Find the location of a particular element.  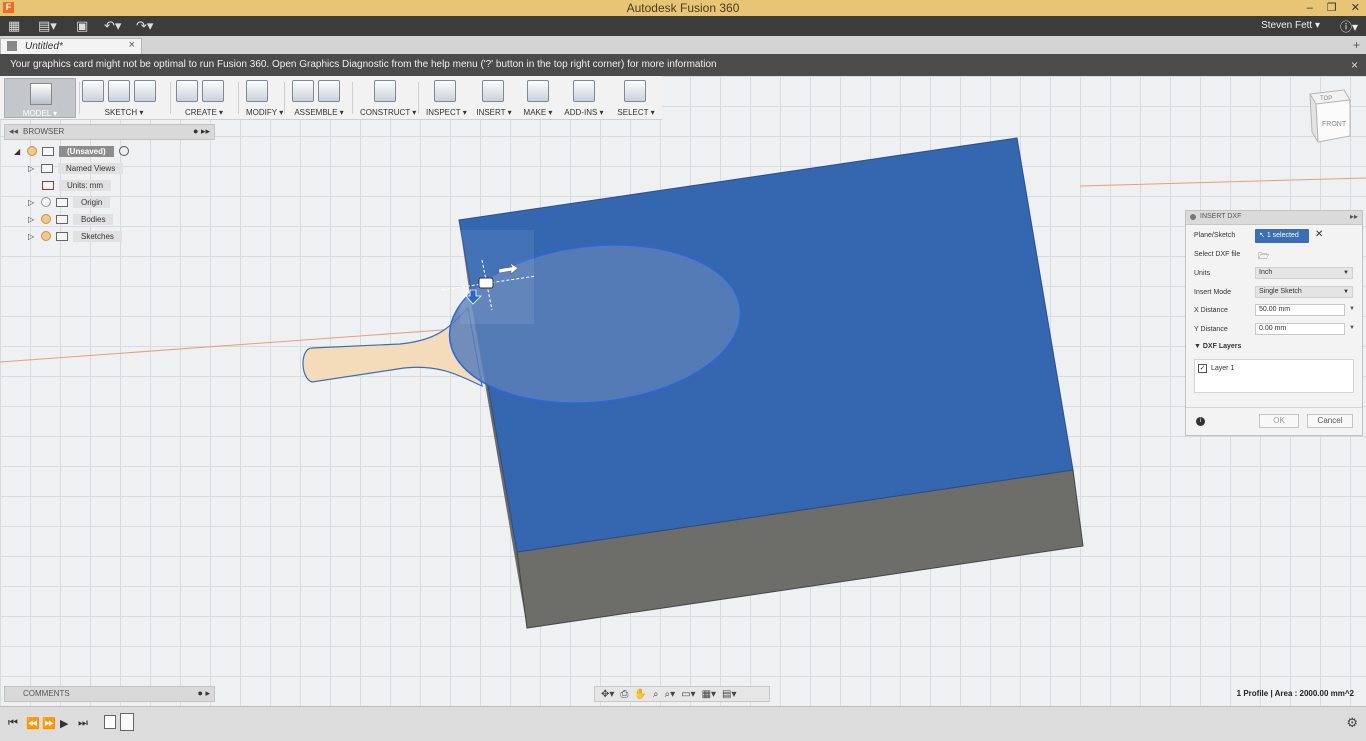

tree-item-units: Units: mm is located at coordinates (76, 185).